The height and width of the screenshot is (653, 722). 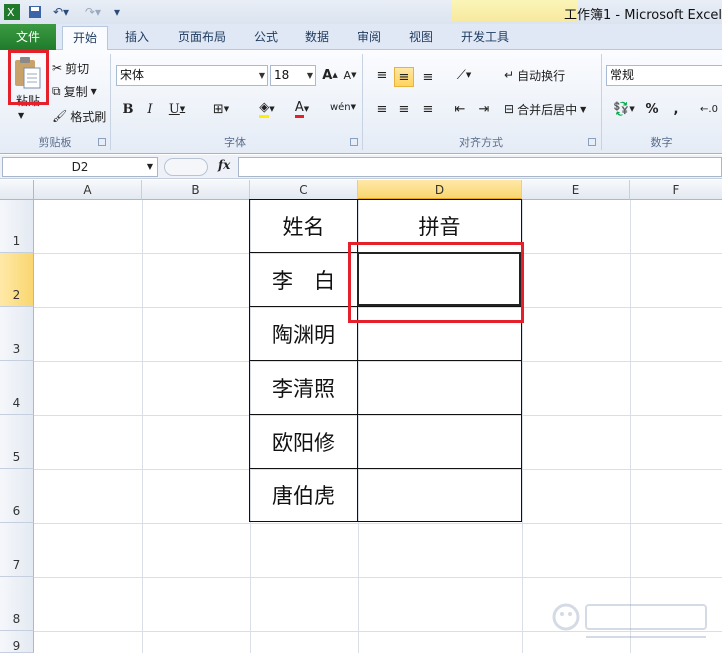 I want to click on cell-c1: 姓名, so click(x=303, y=226).